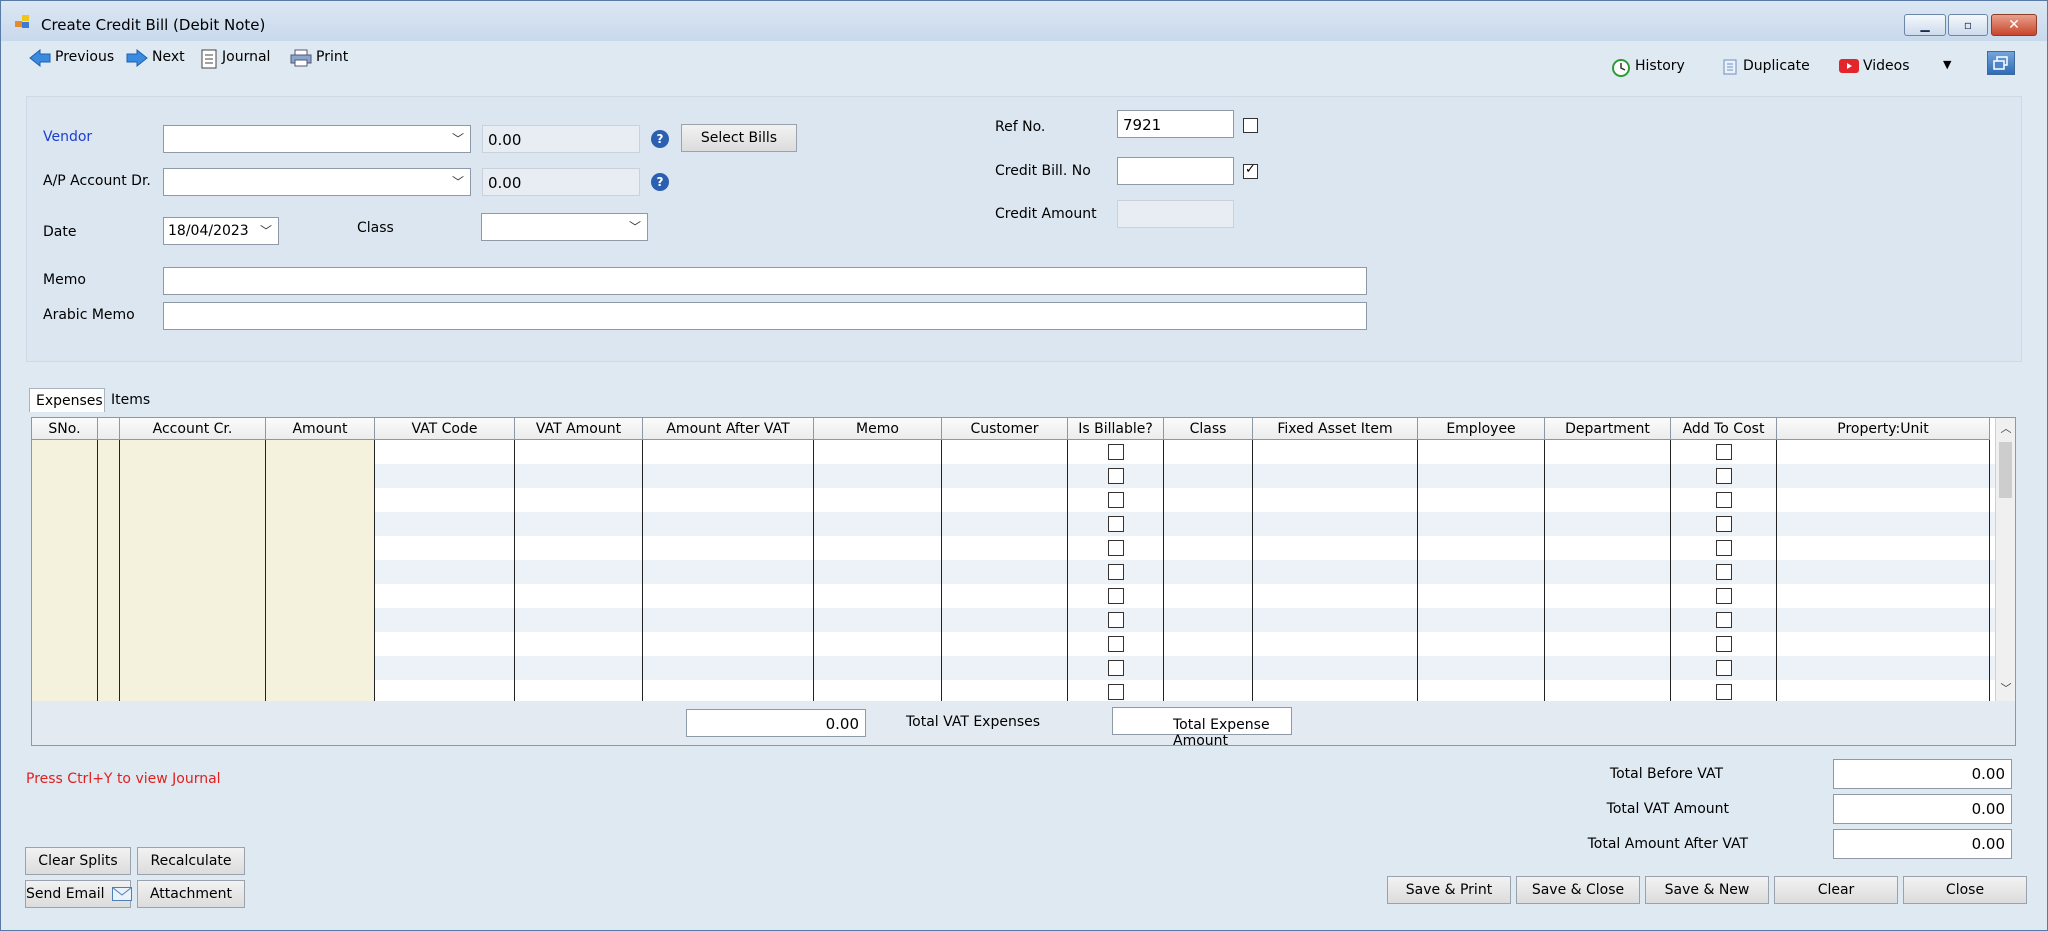 This screenshot has height=931, width=2048. What do you see at coordinates (1250, 170) in the screenshot?
I see `credit-bill-no-checkbox: ✓` at bounding box center [1250, 170].